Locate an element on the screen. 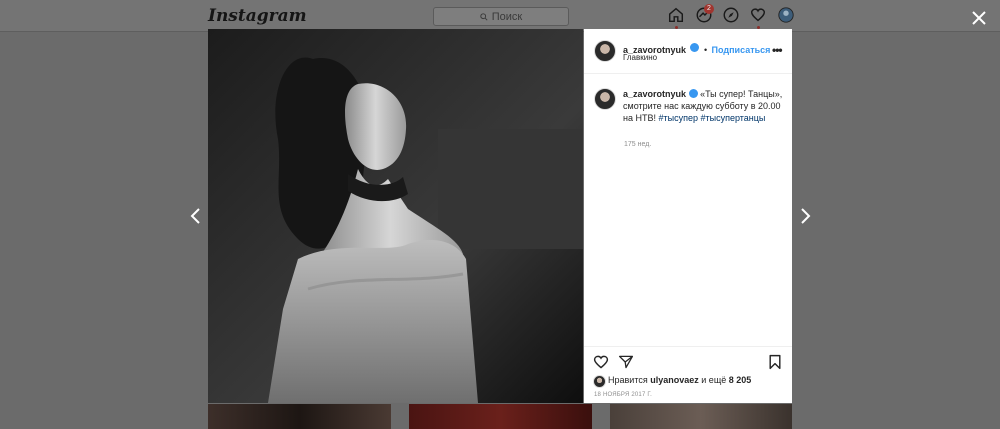 This screenshot has width=1000, height=429. caption-time-ago: 175 нед. is located at coordinates (638, 144).